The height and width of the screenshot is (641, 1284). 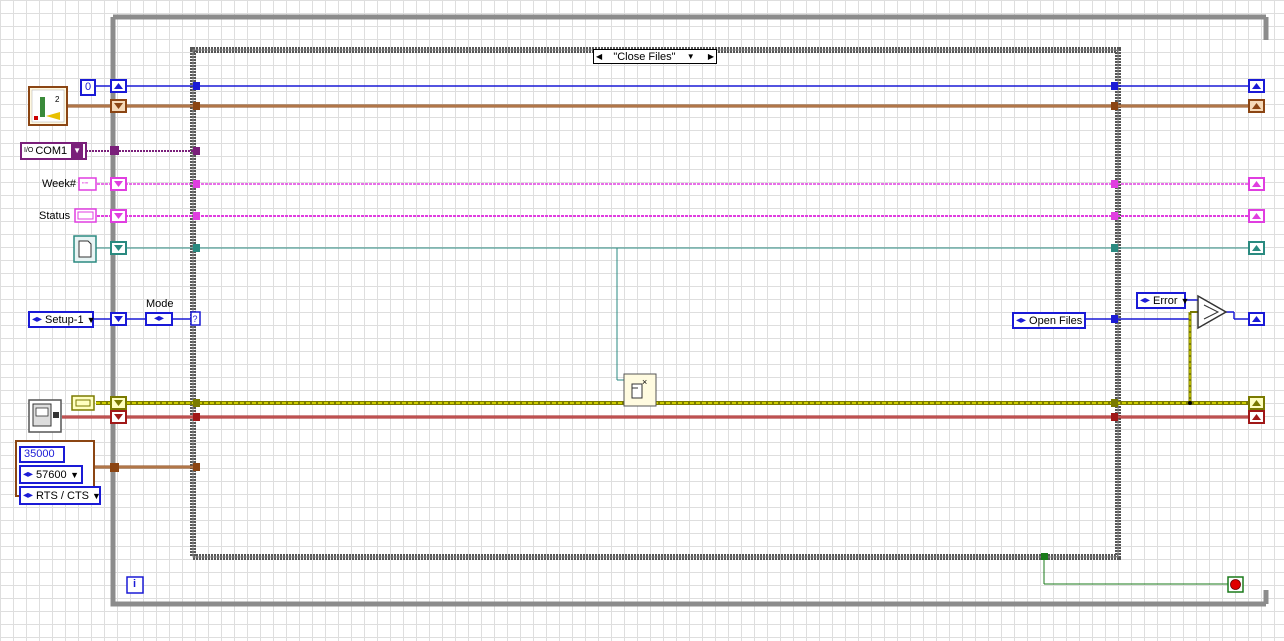 What do you see at coordinates (118, 417) in the screenshot?
I see `shift-register-left-red` at bounding box center [118, 417].